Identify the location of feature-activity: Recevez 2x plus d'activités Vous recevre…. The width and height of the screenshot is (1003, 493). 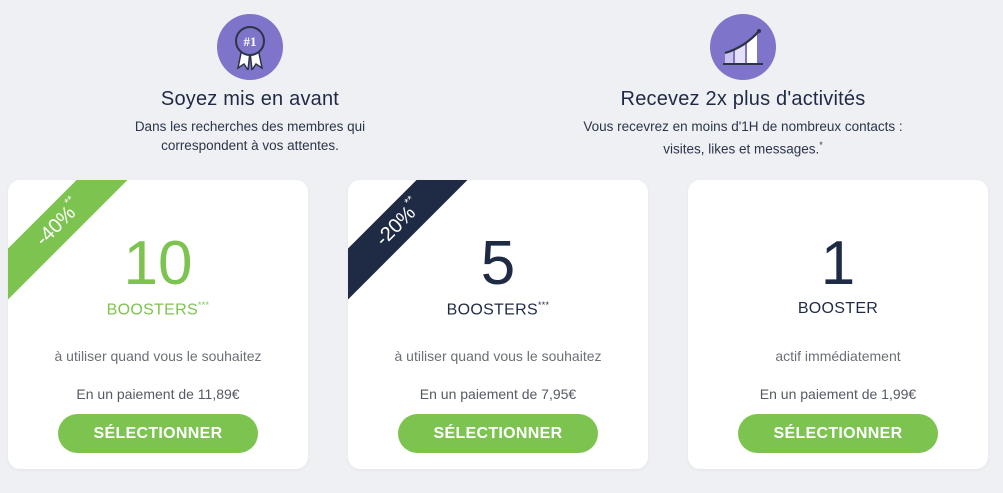
(743, 86).